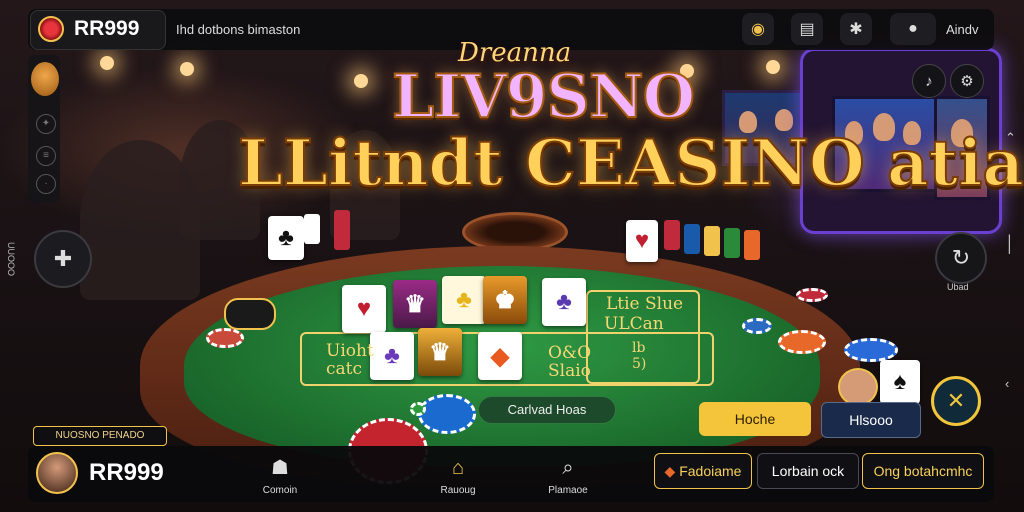  I want to click on promo-tag: NUOSNO PENADO, so click(100, 436).